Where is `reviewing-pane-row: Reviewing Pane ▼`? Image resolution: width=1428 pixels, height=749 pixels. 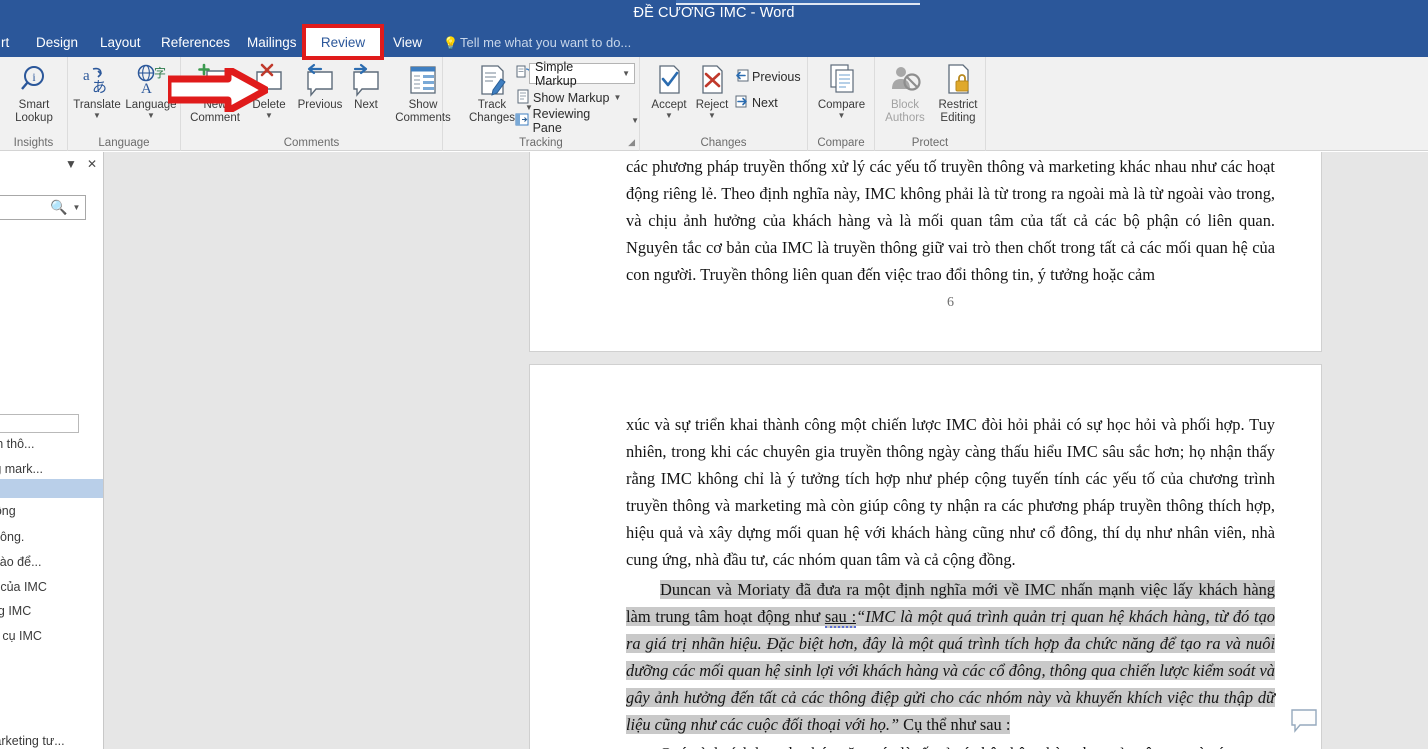
reviewing-pane-row: Reviewing Pane ▼ is located at coordinates (576, 121).